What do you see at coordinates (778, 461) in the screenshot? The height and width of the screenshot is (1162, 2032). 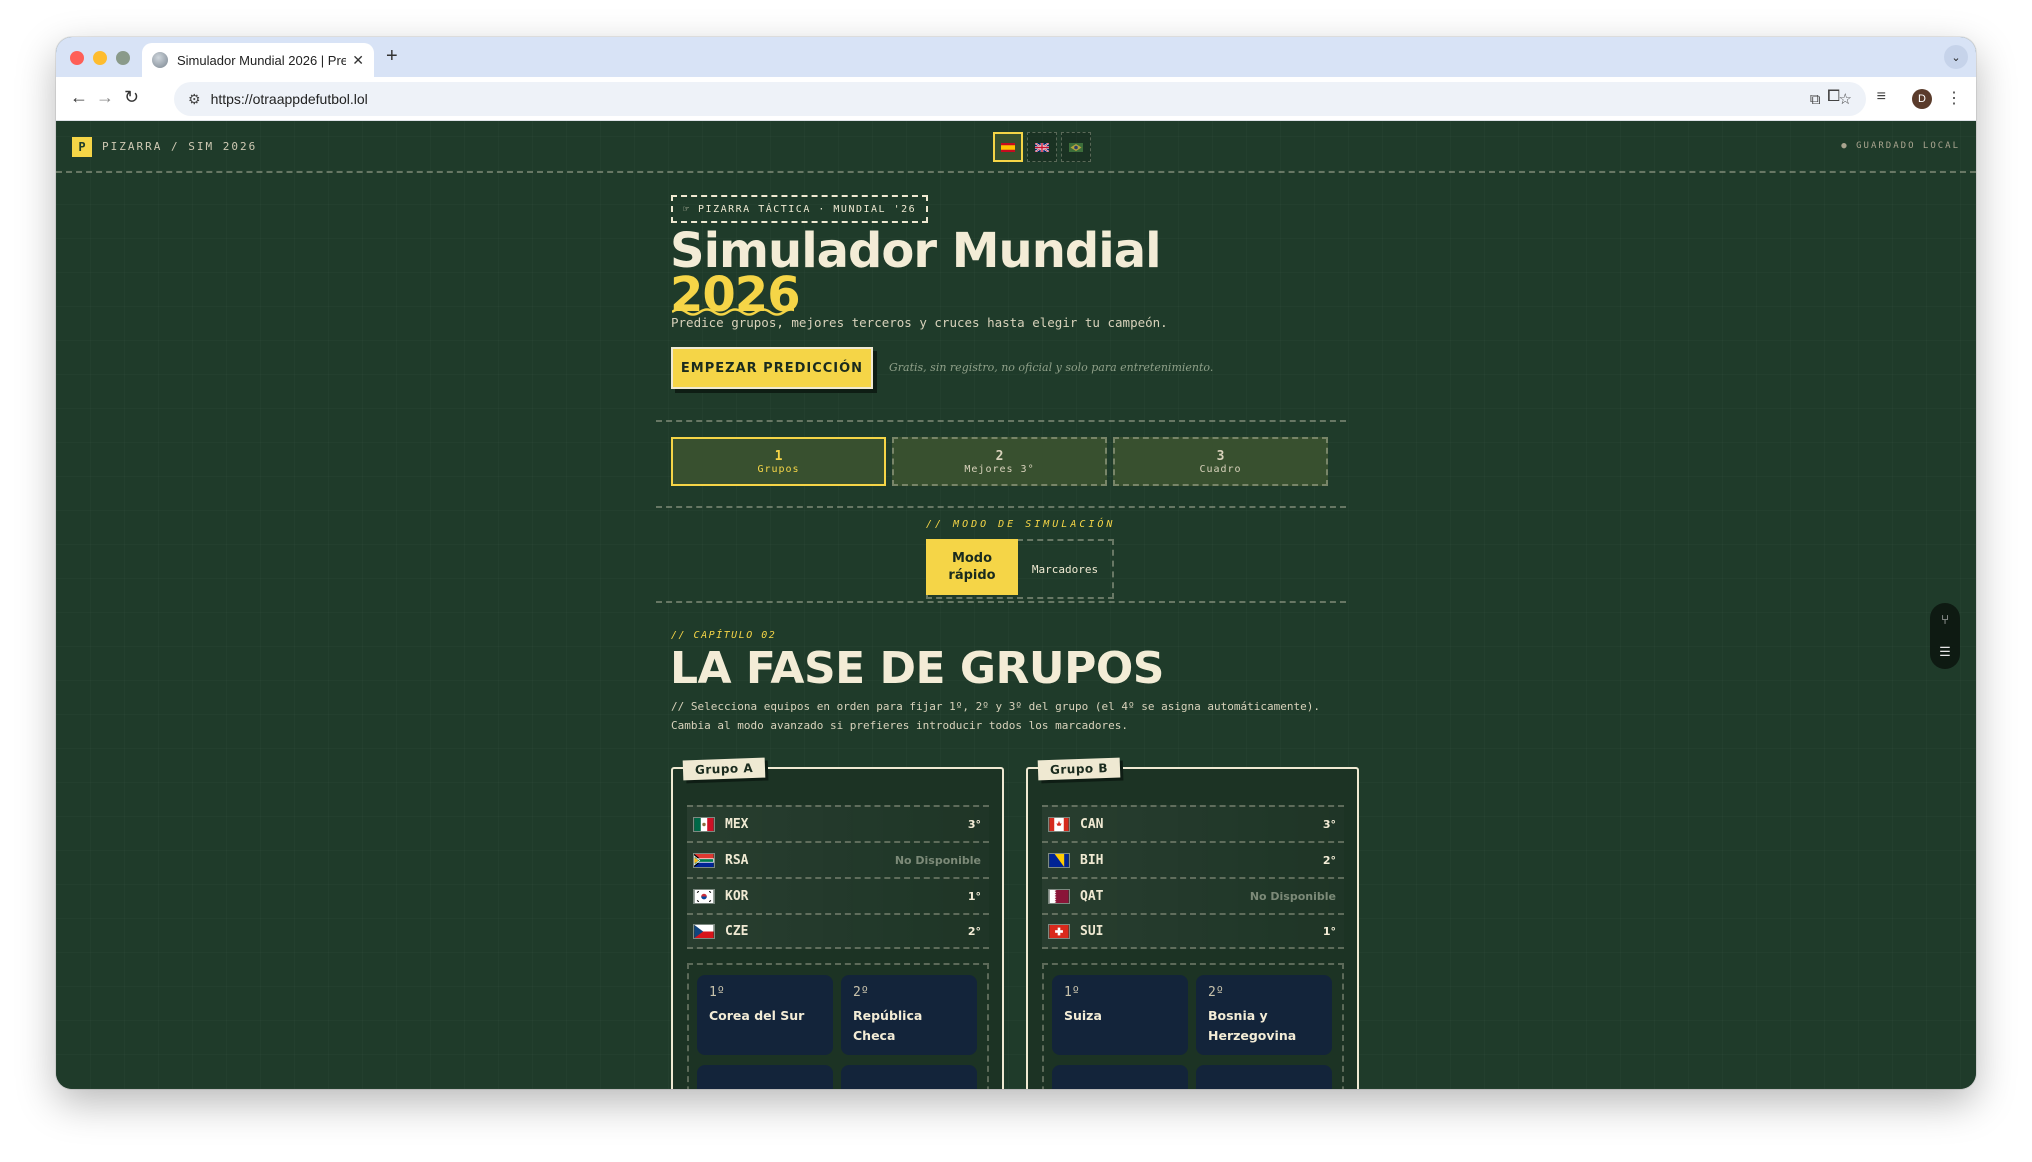 I see `step-tab-groups: 1 Grupos` at bounding box center [778, 461].